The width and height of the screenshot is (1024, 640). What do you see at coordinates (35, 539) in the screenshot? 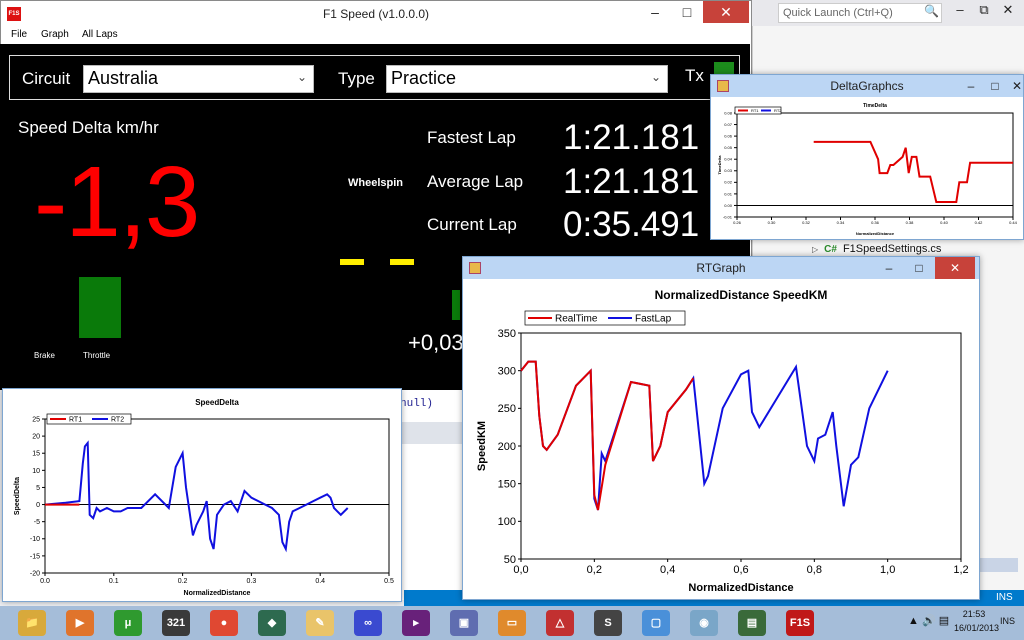
I see `y-tick-label: -10` at bounding box center [35, 539].